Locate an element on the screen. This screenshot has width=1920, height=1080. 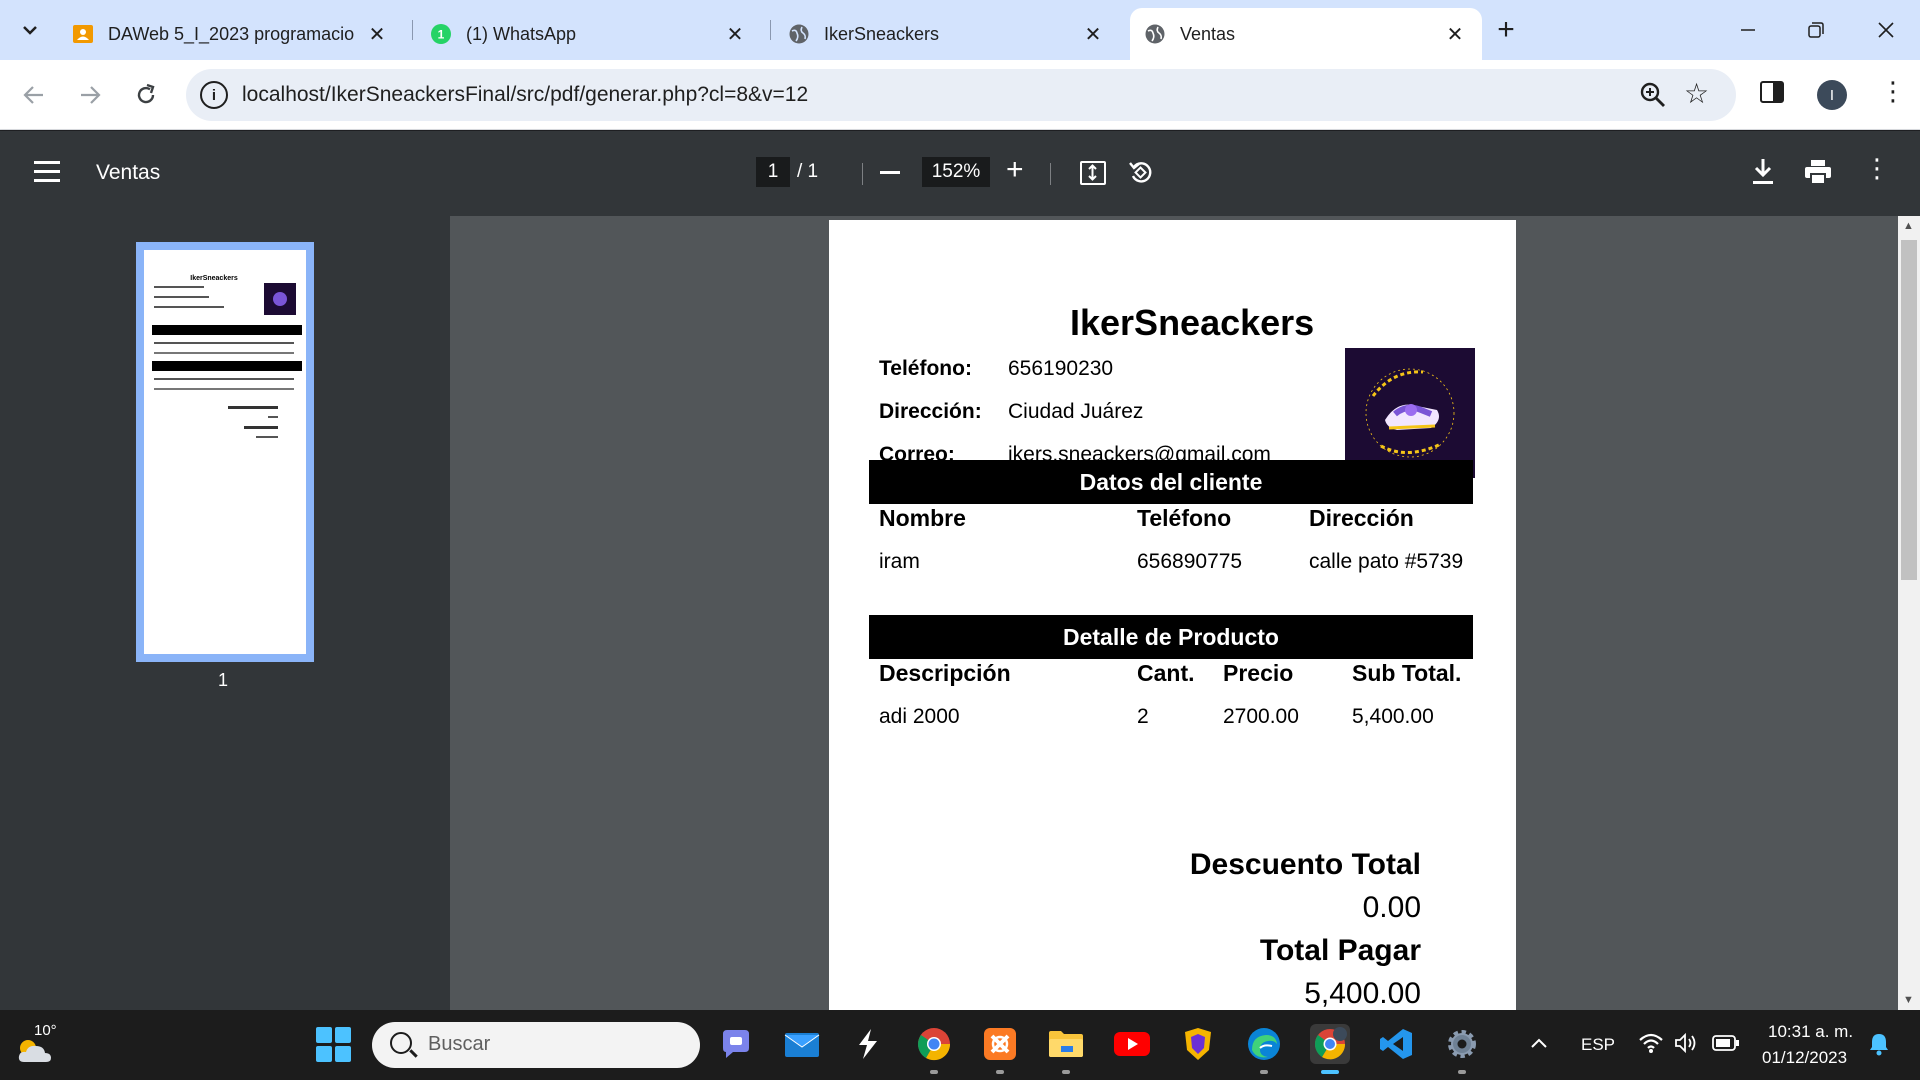
search-placeholder: Buscar is located at coordinates (459, 1044).